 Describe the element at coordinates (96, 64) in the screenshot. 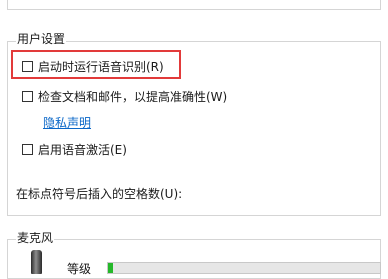

I see `highlight-box` at that location.